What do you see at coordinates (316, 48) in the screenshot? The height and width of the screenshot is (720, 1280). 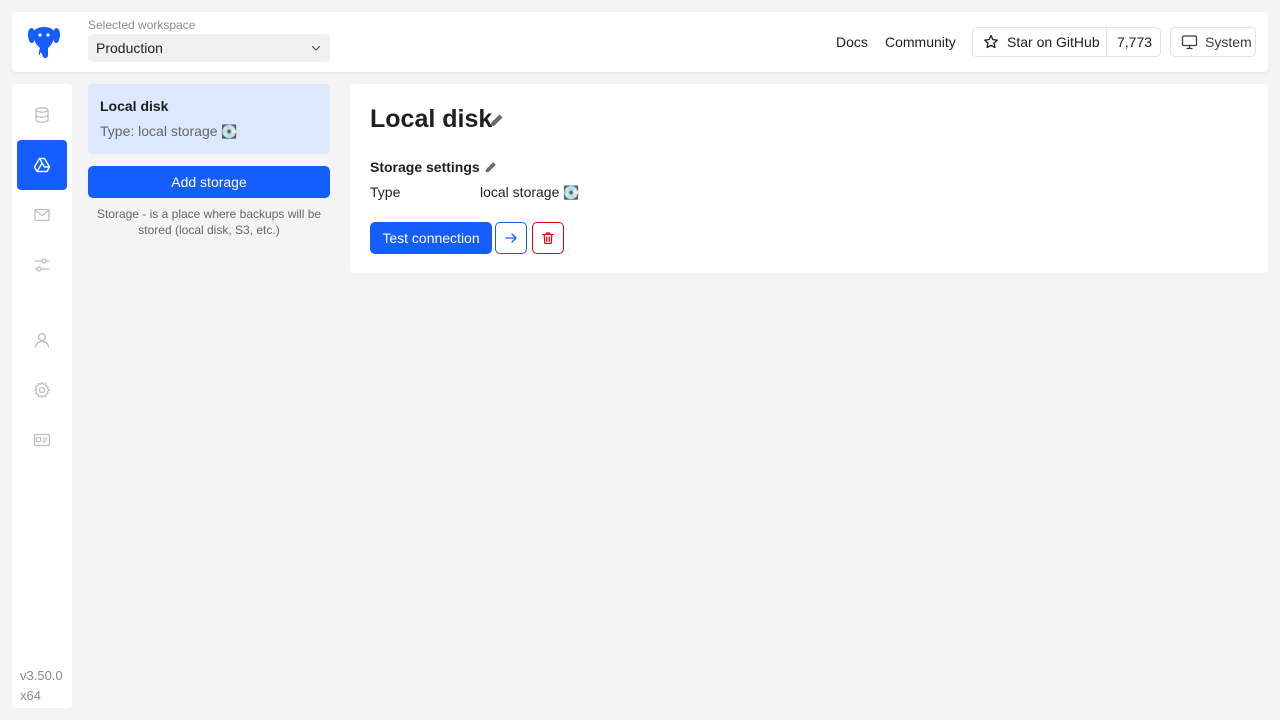 I see `chevron-down-icon` at bounding box center [316, 48].